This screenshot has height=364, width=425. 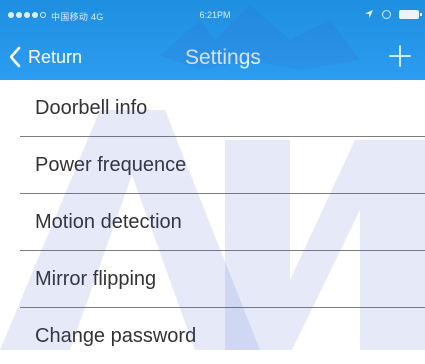 What do you see at coordinates (108, 221) in the screenshot?
I see `settings-item-label: Motion detection` at bounding box center [108, 221].